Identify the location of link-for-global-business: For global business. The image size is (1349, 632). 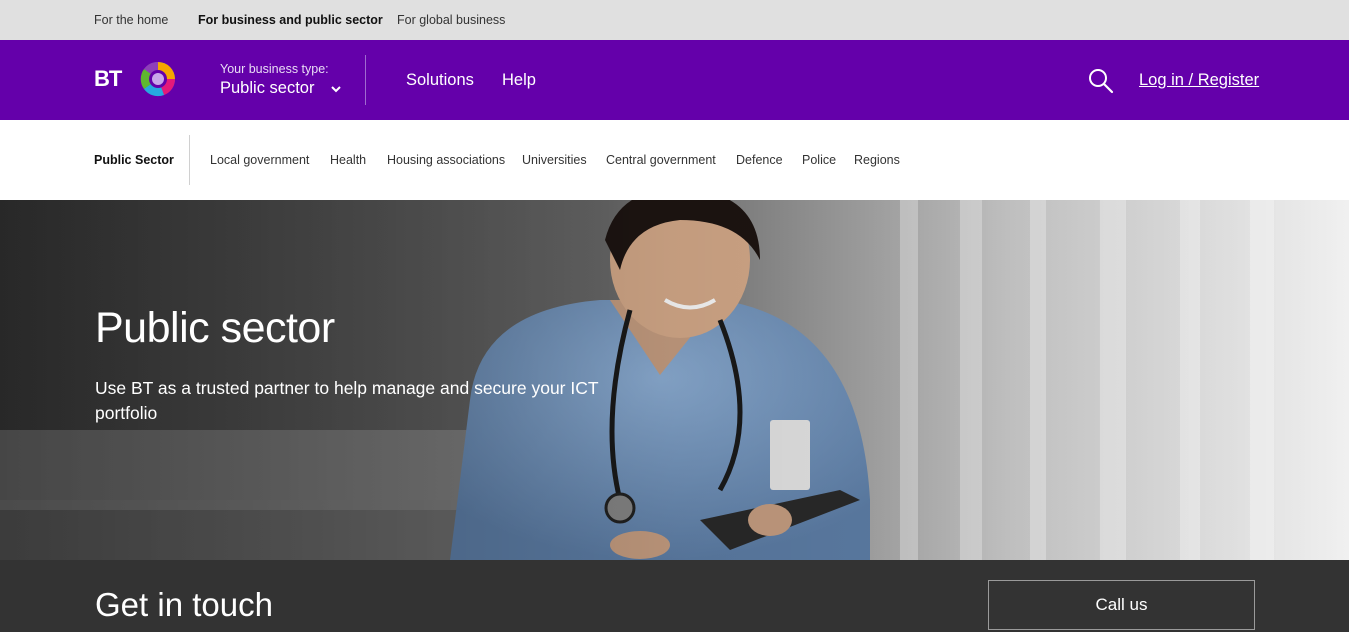
(451, 20).